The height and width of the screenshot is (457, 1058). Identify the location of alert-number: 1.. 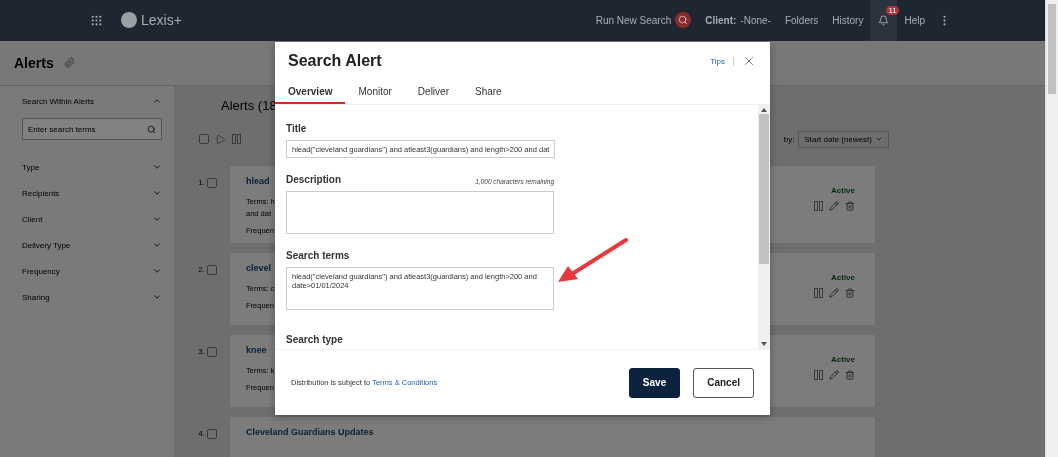
(201, 183).